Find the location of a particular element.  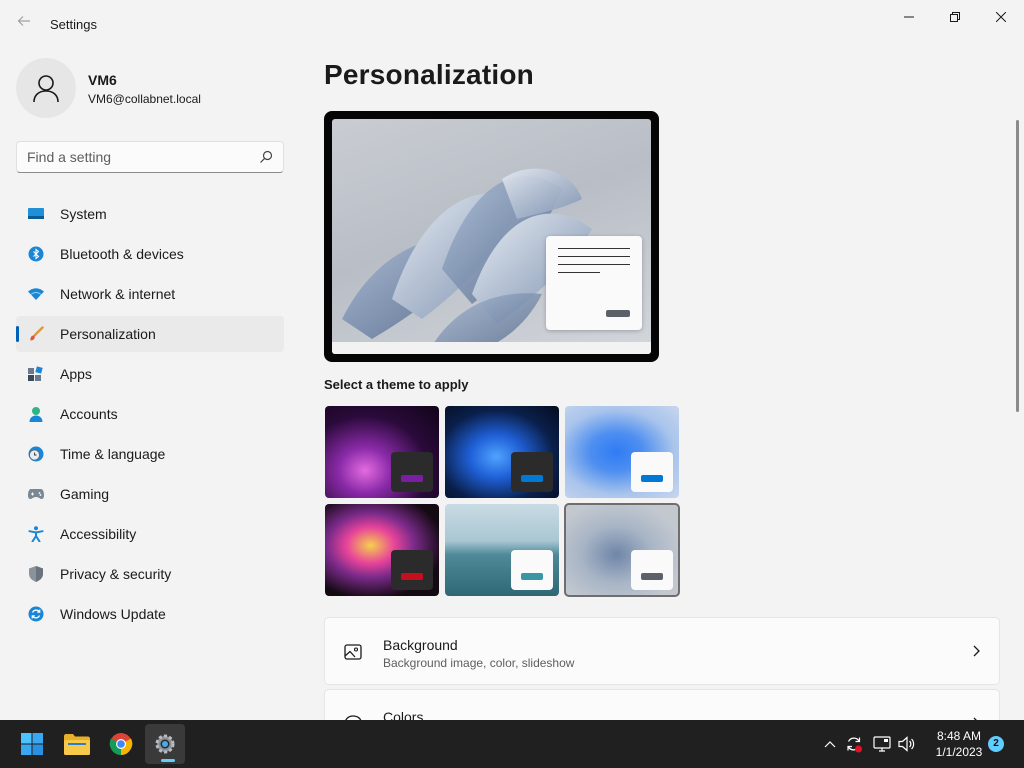

system-icon is located at coordinates (36, 214).